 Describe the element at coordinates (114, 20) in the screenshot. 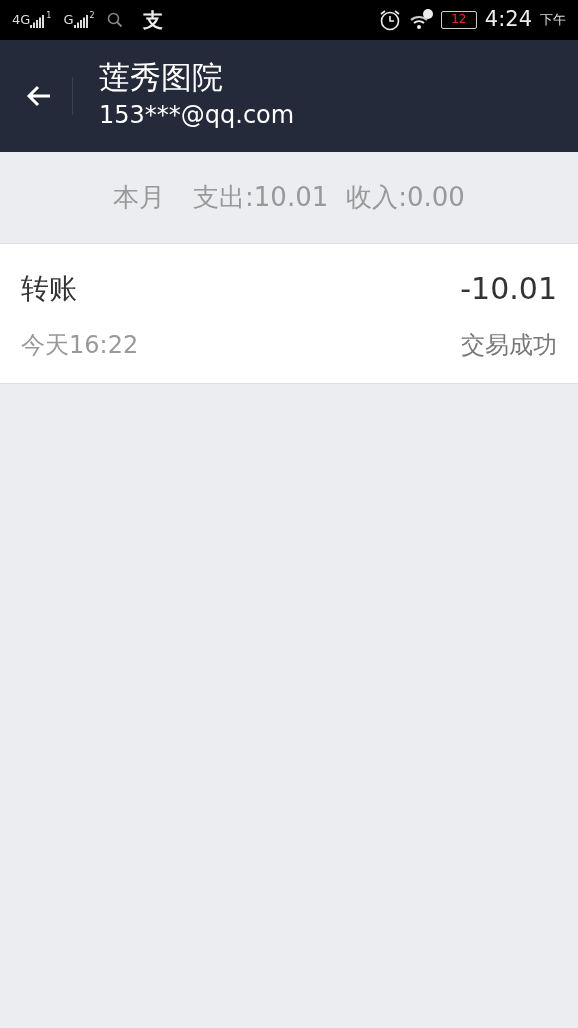

I see `search-icon` at that location.